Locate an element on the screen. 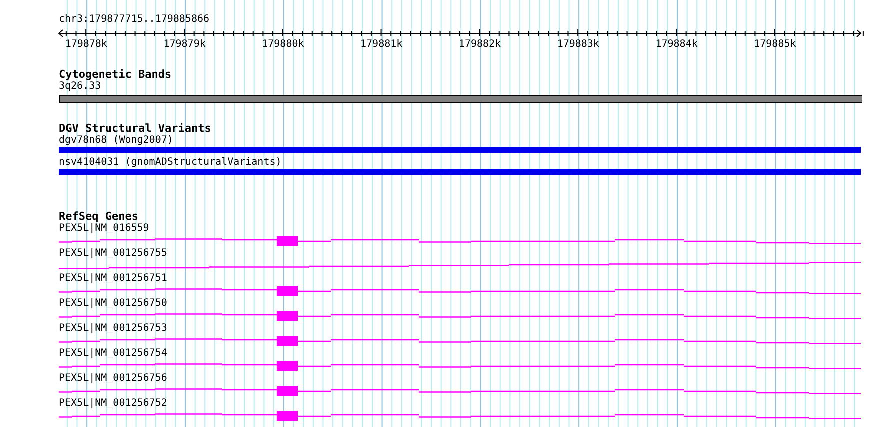 Image resolution: width=890 pixels, height=427 pixels. feature-label: dgv78n68 (Wong2007) is located at coordinates (116, 140).